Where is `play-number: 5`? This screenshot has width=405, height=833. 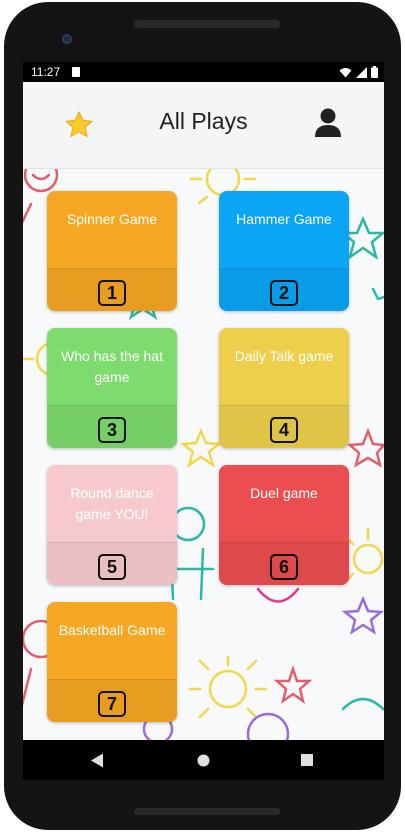 play-number: 5 is located at coordinates (112, 567).